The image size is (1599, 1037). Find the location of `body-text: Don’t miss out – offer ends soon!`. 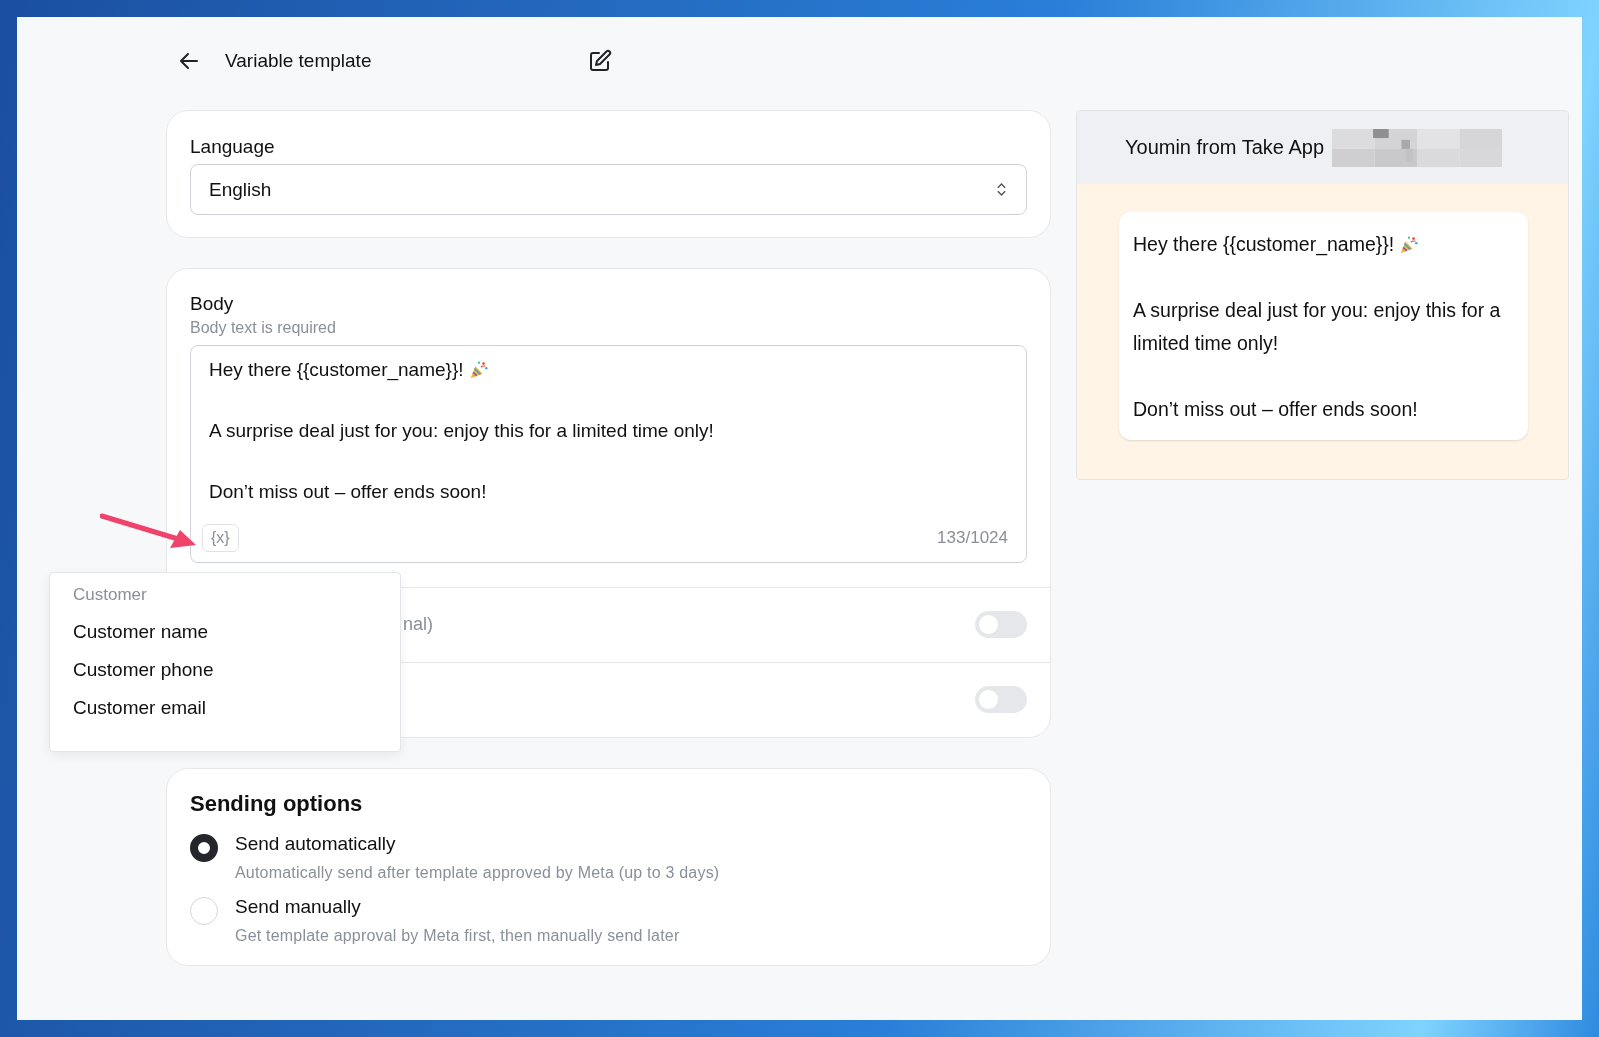

body-text: Don’t miss out – offer ends soon! is located at coordinates (348, 492).